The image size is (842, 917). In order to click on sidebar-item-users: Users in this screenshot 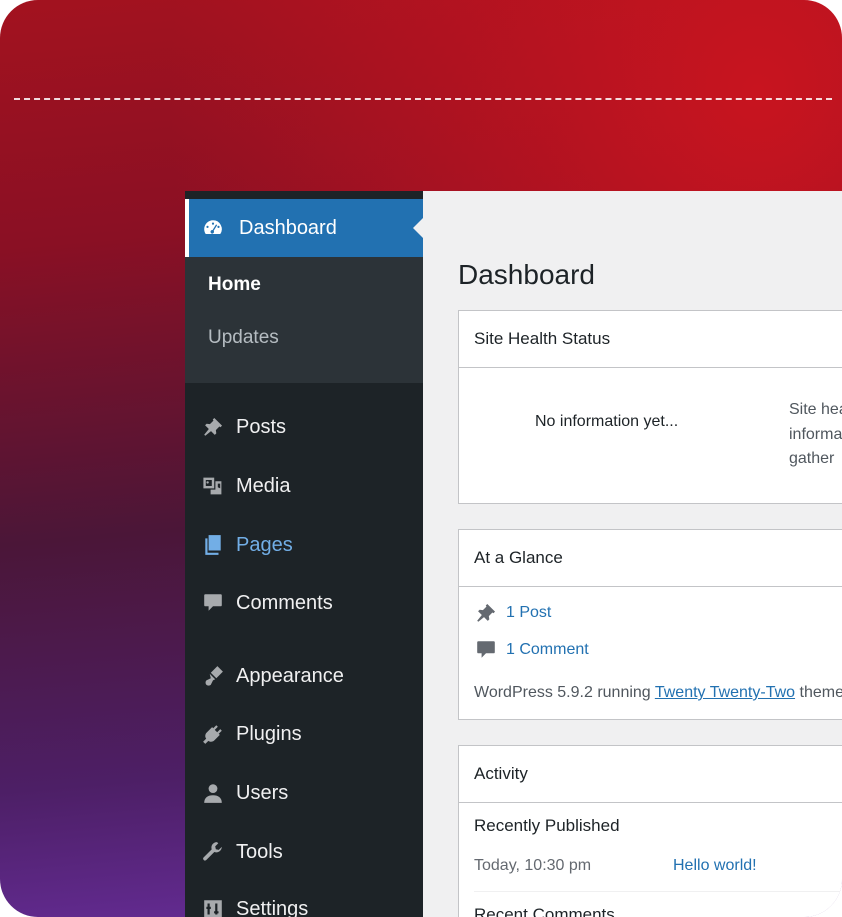, I will do `click(304, 793)`.